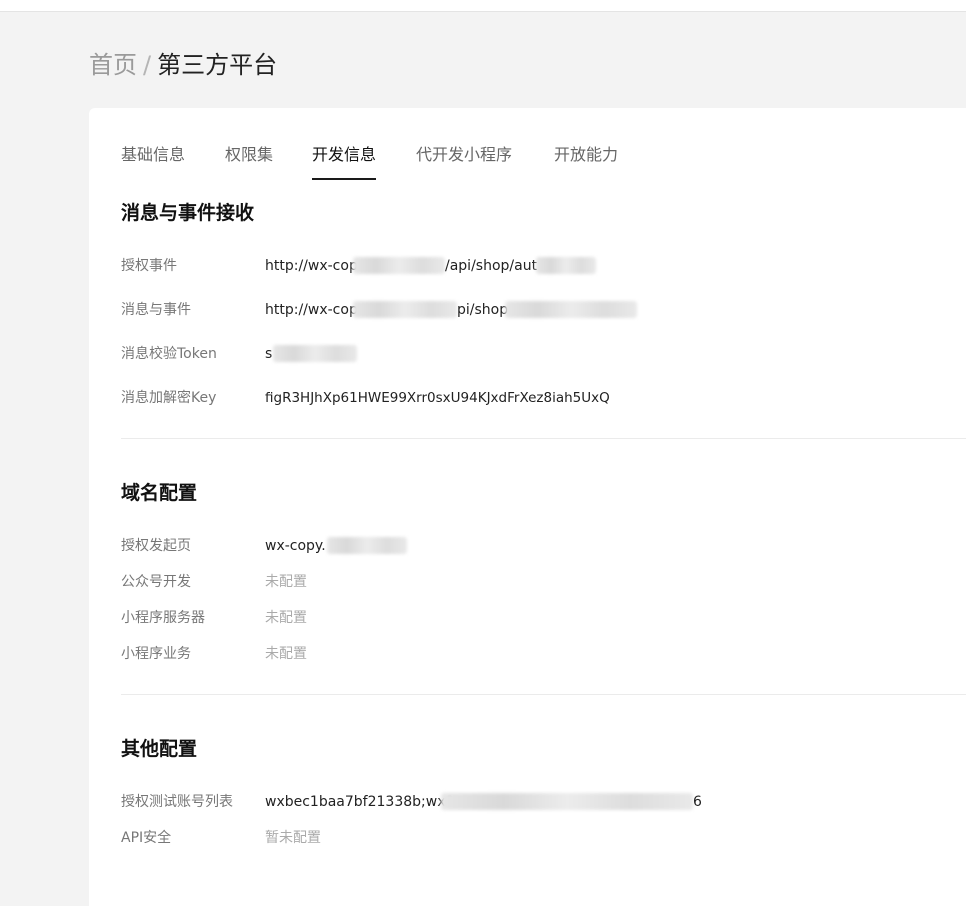  I want to click on row-mini-program-server: 小程序服务器 未配置, so click(531, 618).